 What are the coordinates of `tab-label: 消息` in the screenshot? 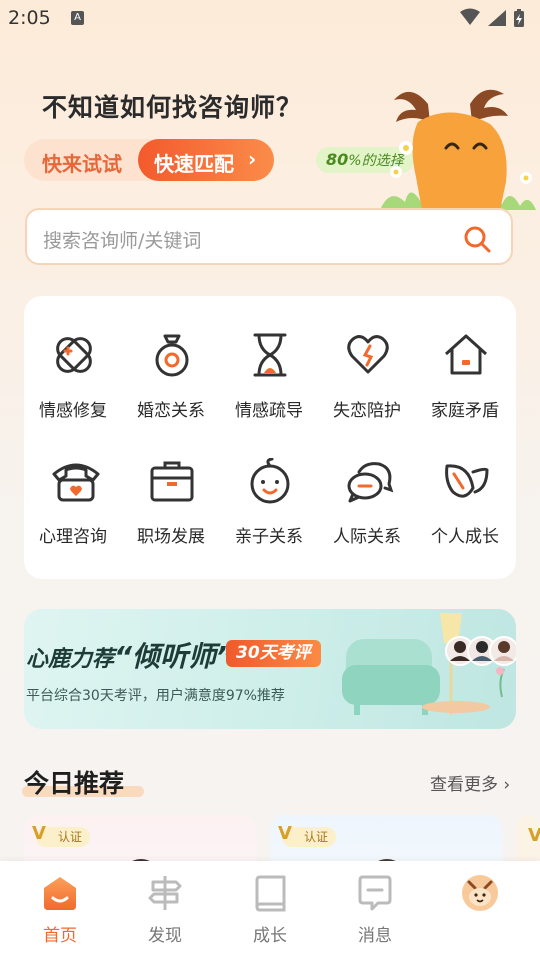 It's located at (375, 936).